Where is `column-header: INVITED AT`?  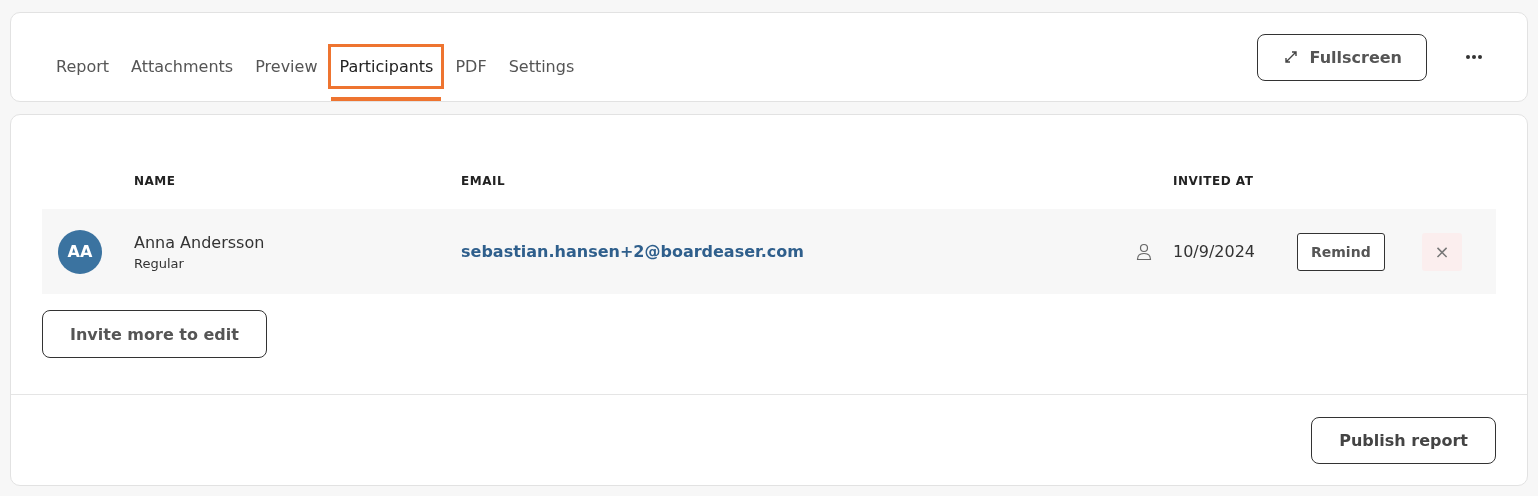 column-header: INVITED AT is located at coordinates (1214, 181).